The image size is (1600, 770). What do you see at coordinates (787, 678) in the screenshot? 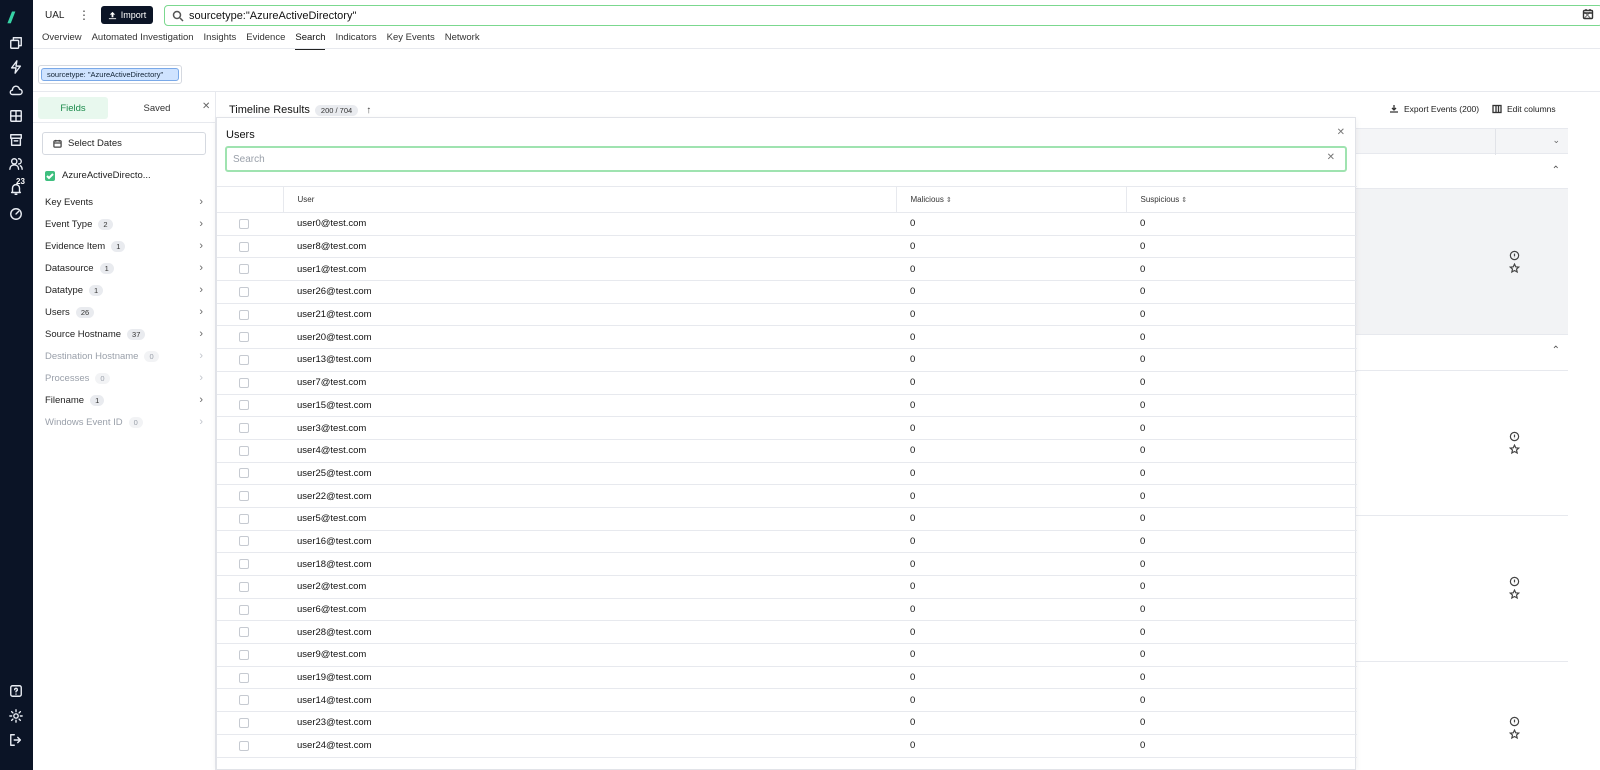
I see `table-row: user19@test.com 0 0` at bounding box center [787, 678].